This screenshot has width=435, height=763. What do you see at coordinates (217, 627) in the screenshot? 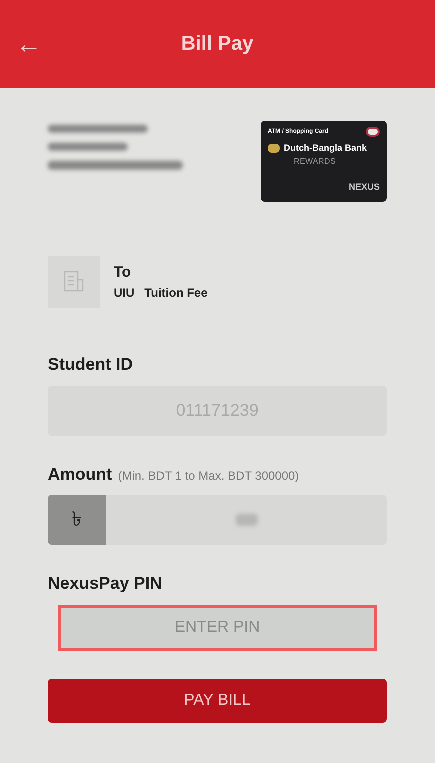
I see `pin-field: ENTER PIN` at bounding box center [217, 627].